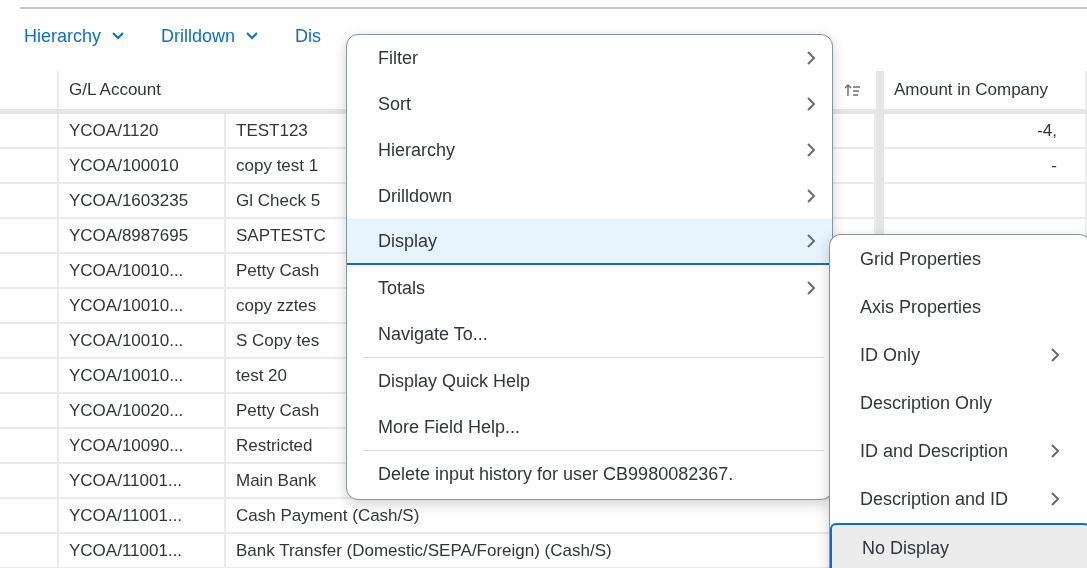 Image resolution: width=1087 pixels, height=568 pixels. What do you see at coordinates (589, 58) in the screenshot?
I see `menu-item: Filter` at bounding box center [589, 58].